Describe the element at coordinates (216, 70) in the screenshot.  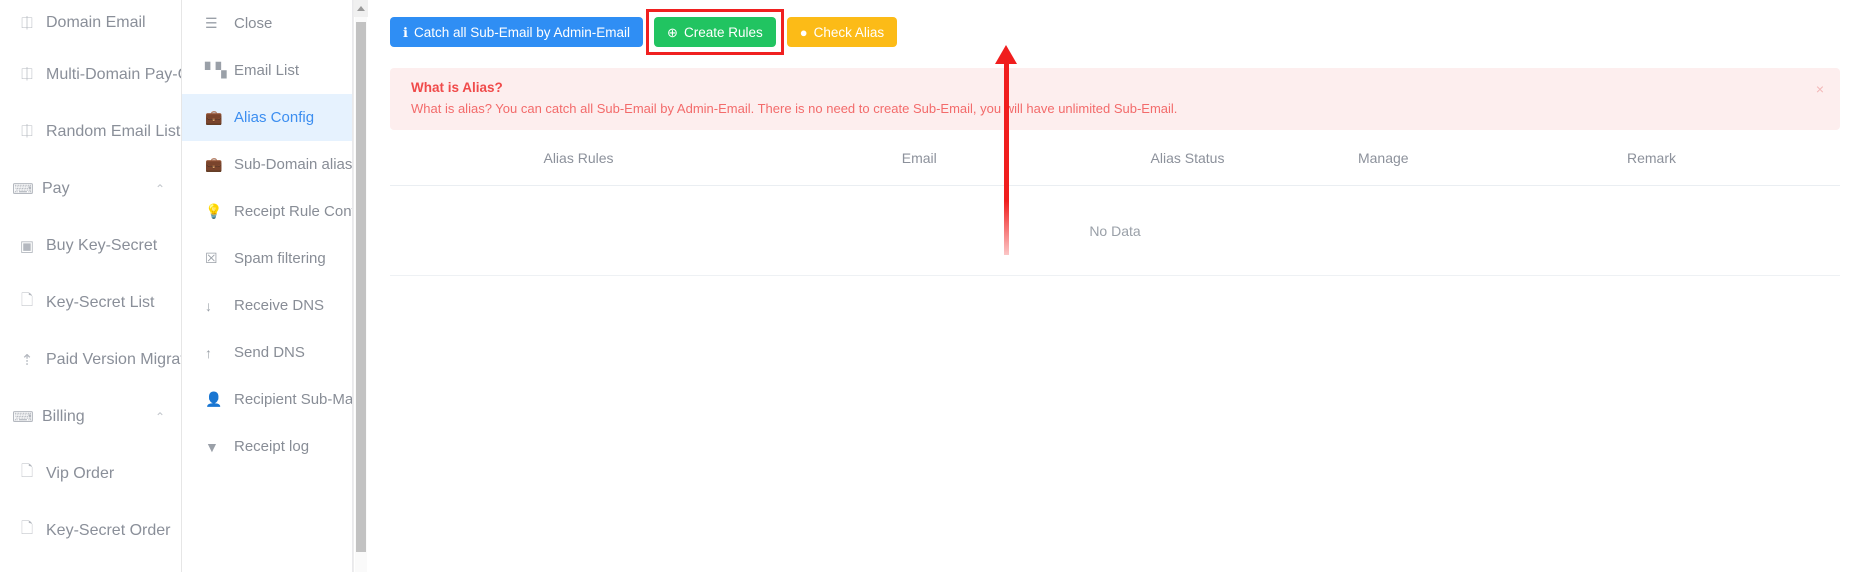
I see `bar-chart-icon: ▘▚` at that location.